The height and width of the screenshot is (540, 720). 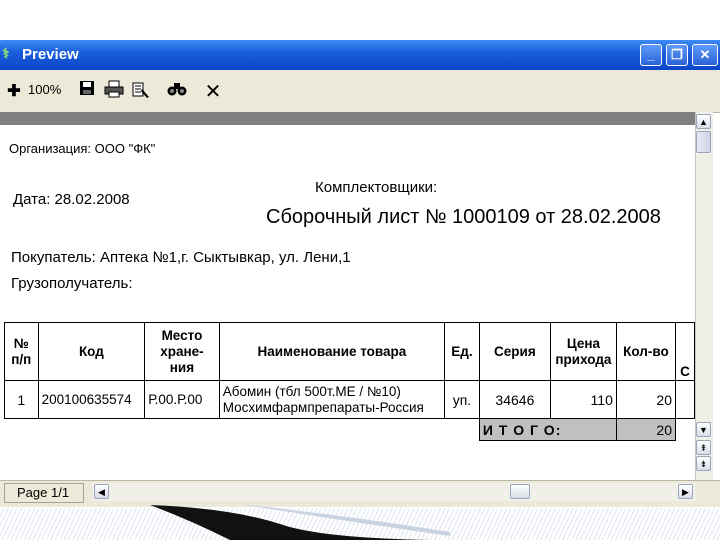 What do you see at coordinates (82, 148) in the screenshot?
I see `organization-text: Организация: ООО "ФК"` at bounding box center [82, 148].